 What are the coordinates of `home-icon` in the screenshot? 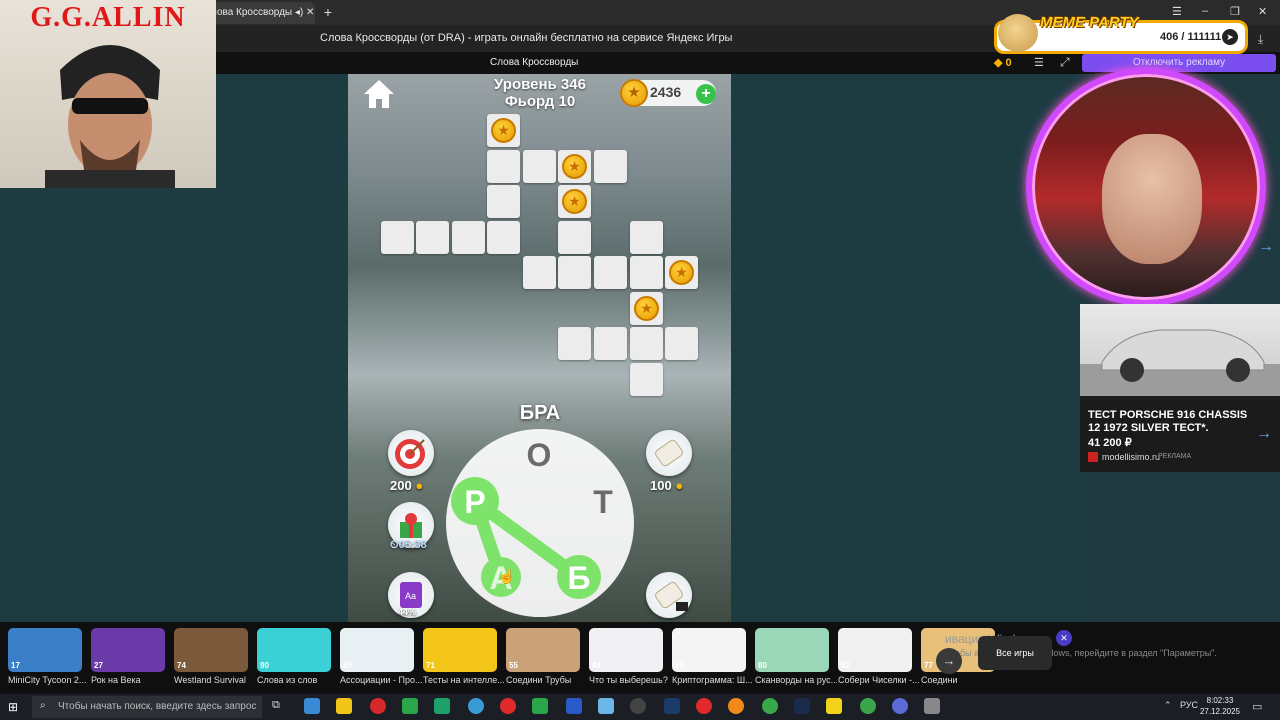 It's located at (379, 94).